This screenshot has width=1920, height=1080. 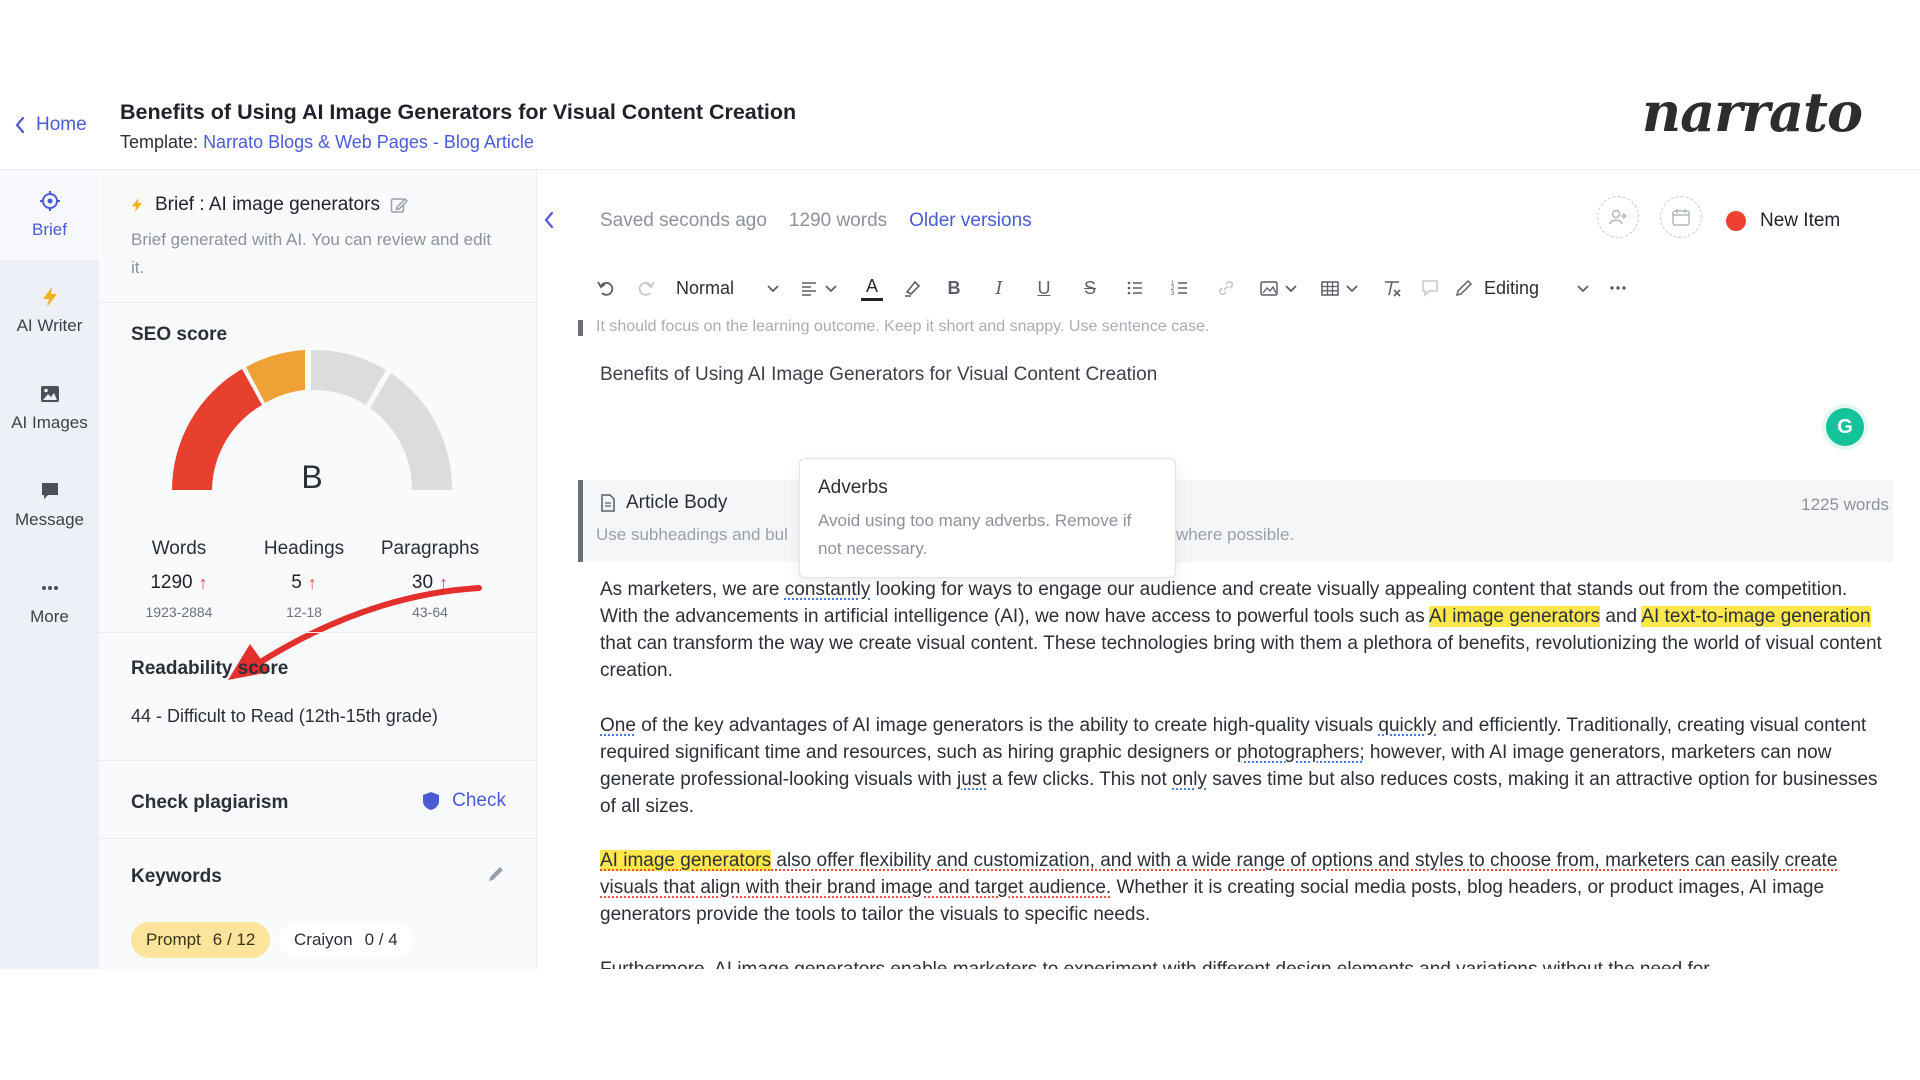 I want to click on undo-icon, so click(x=606, y=288).